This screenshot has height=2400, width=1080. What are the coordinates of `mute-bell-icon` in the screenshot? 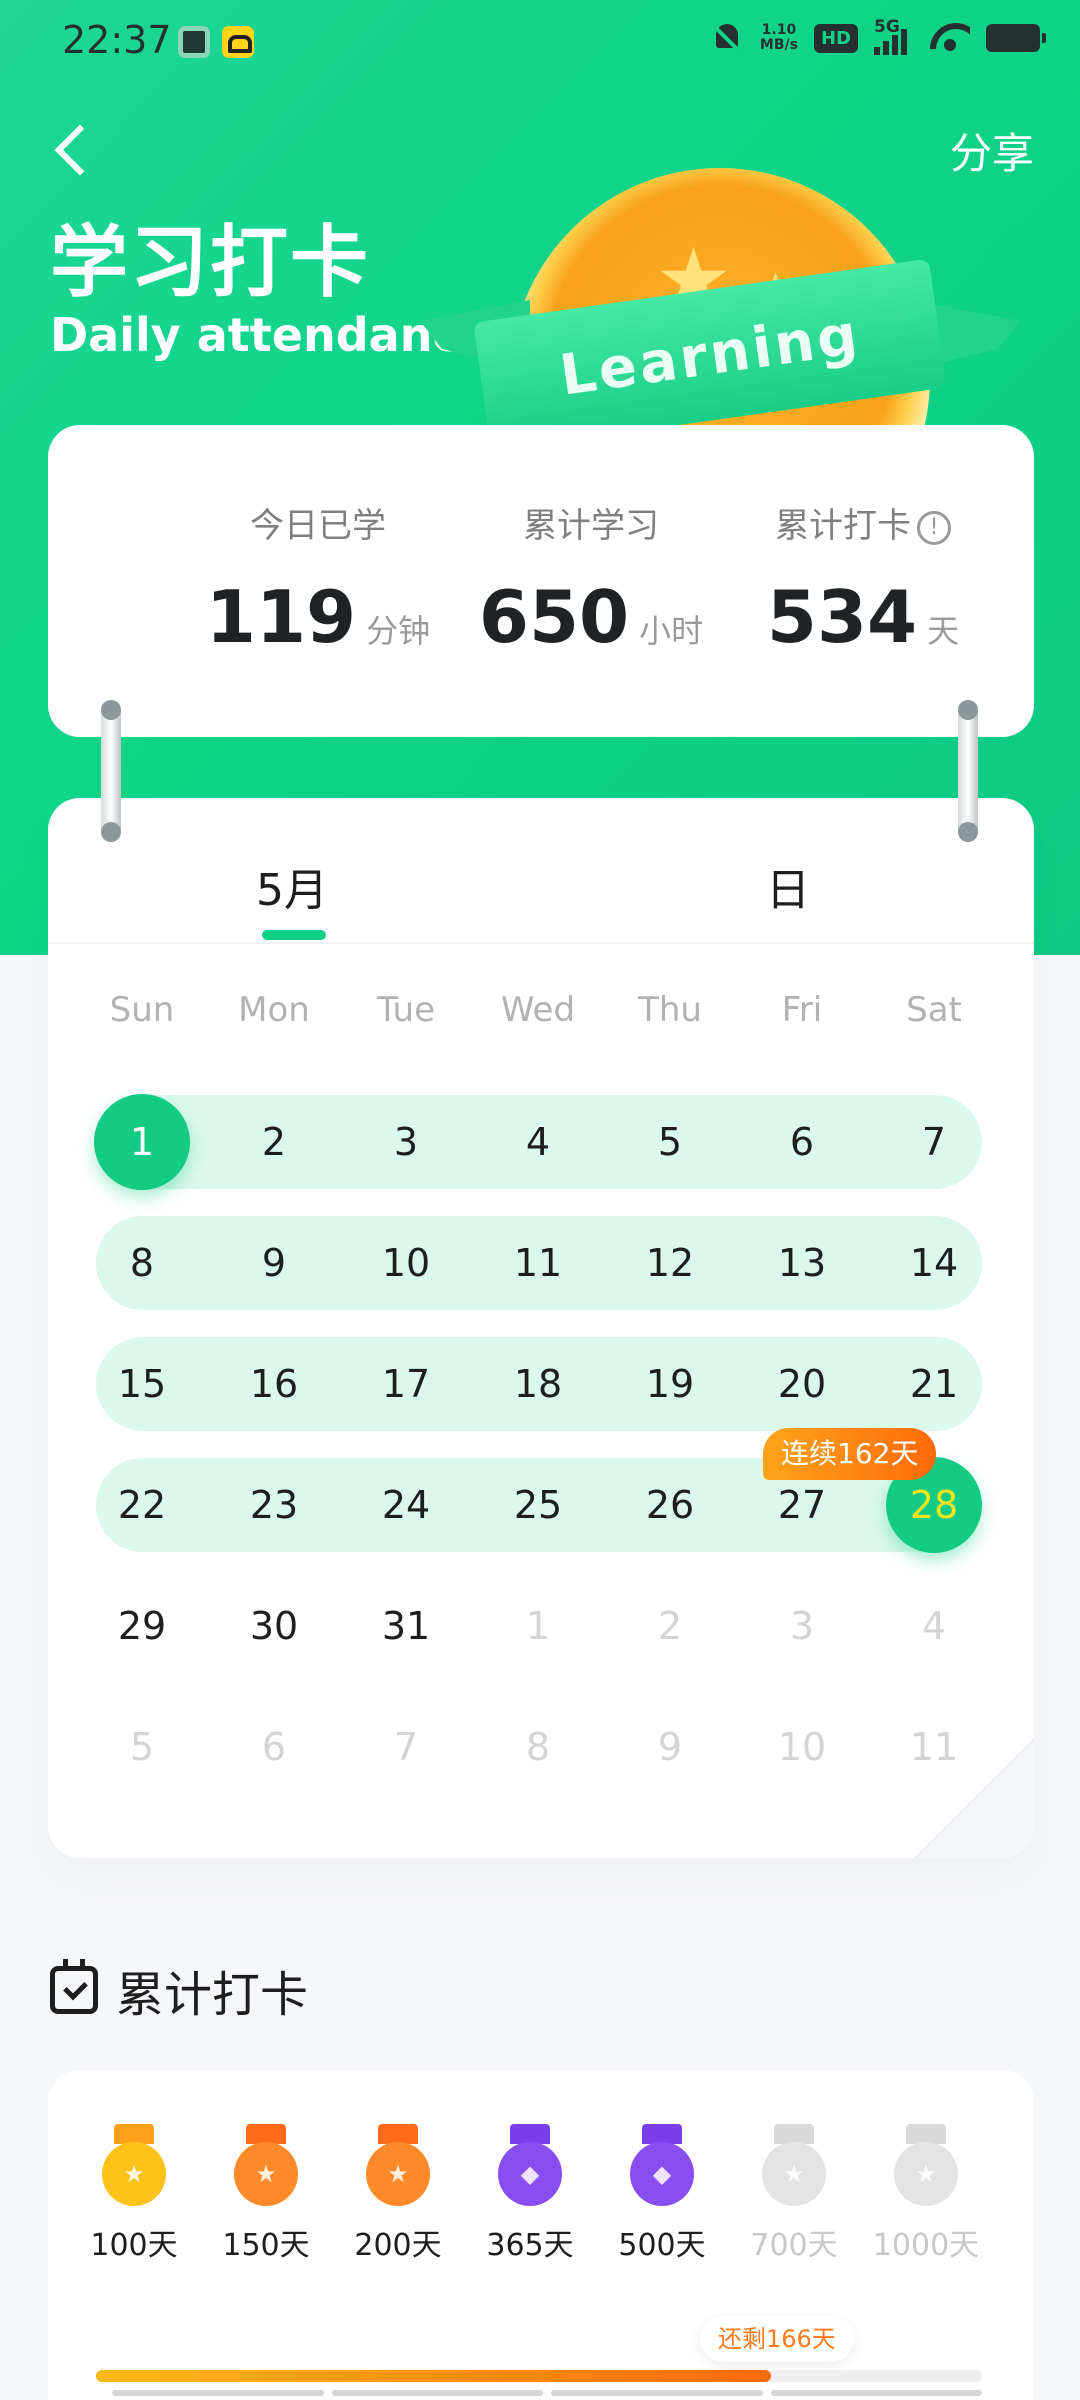 It's located at (727, 38).